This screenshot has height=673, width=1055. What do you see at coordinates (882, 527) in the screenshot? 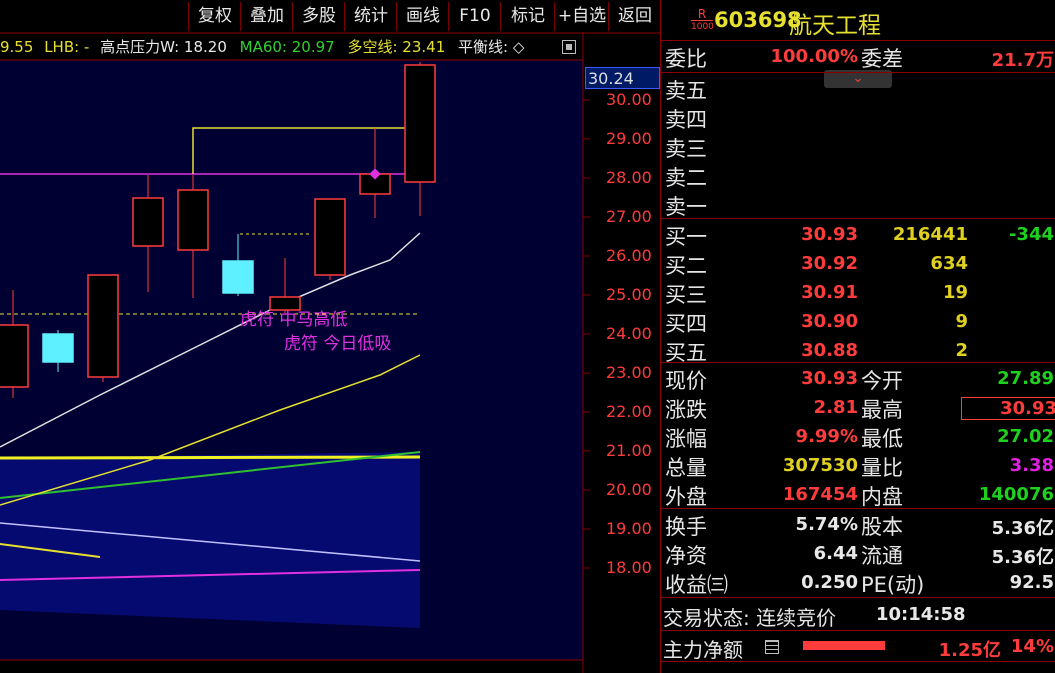
I see `fund-label: 股本` at bounding box center [882, 527].